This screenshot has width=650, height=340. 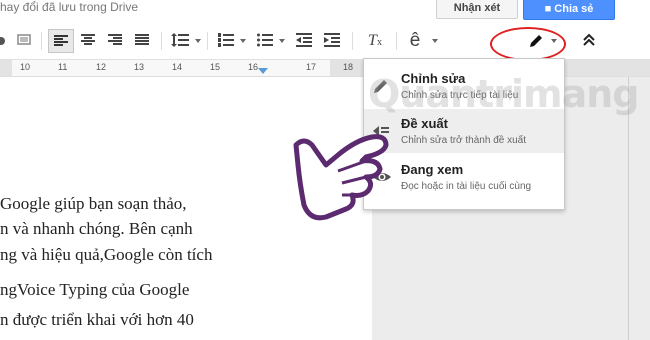 What do you see at coordinates (115, 41) in the screenshot?
I see `align-right-icon` at bounding box center [115, 41].